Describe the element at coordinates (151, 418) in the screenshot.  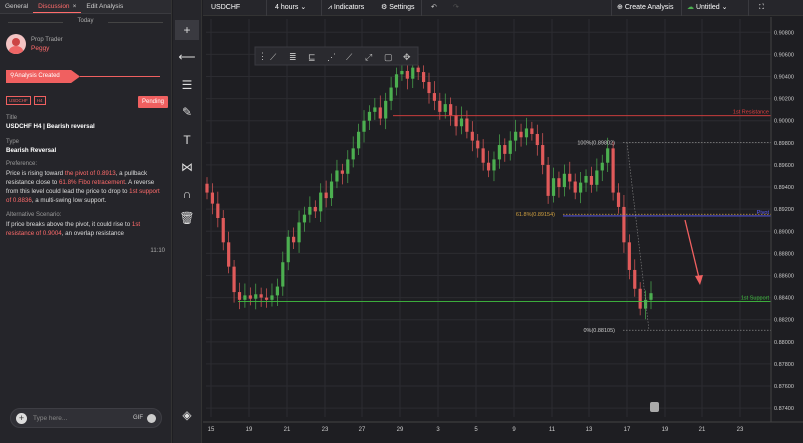
I see `emoji-icon` at that location.